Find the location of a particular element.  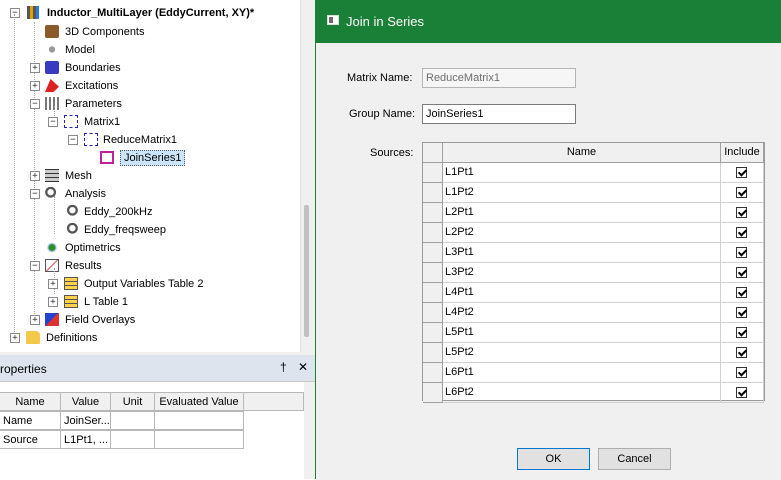

source-name-cell: L6Pt1 is located at coordinates (582, 373).